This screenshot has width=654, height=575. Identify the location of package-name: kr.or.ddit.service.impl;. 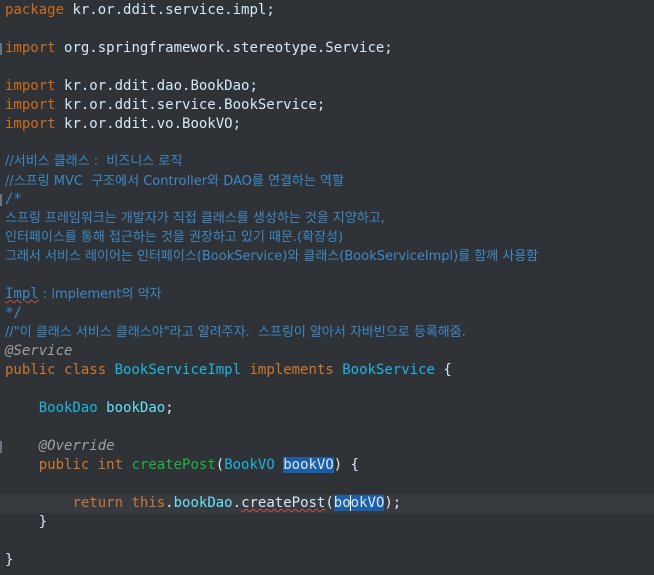
(173, 10).